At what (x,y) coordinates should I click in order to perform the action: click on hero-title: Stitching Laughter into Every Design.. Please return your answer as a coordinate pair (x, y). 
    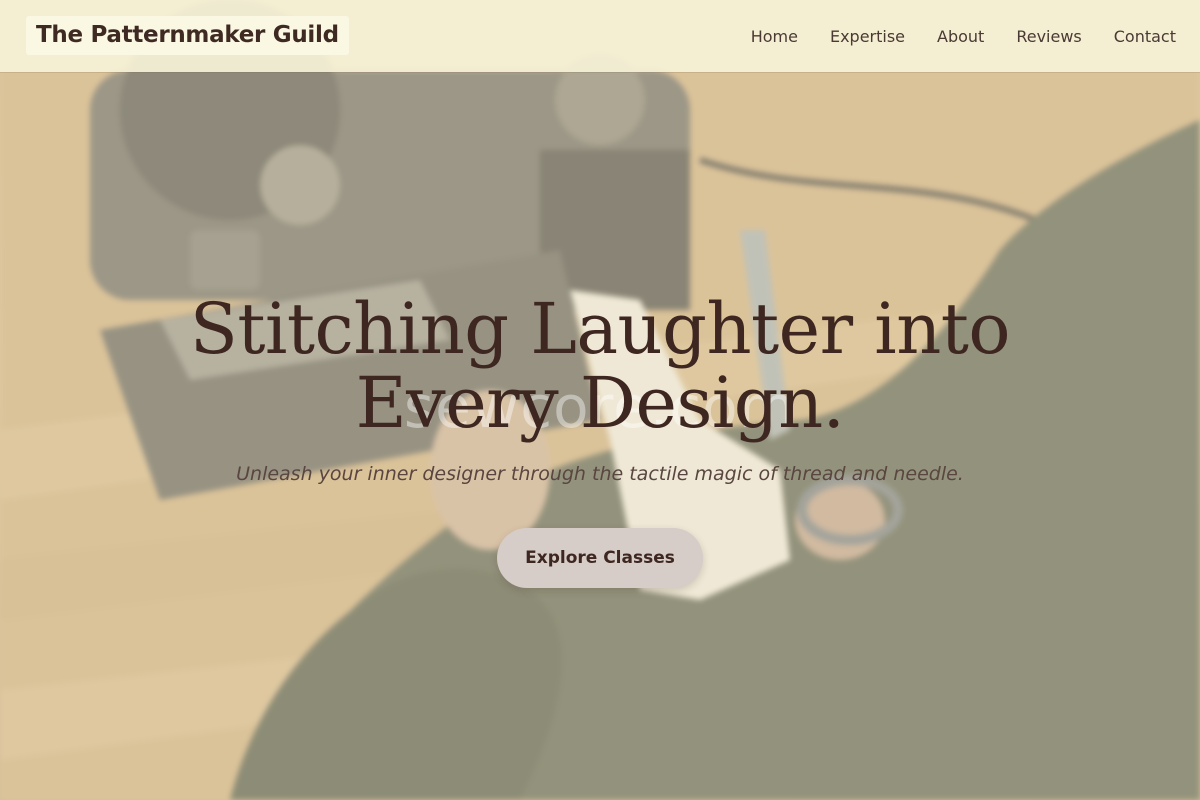
    Looking at the image, I should click on (600, 366).